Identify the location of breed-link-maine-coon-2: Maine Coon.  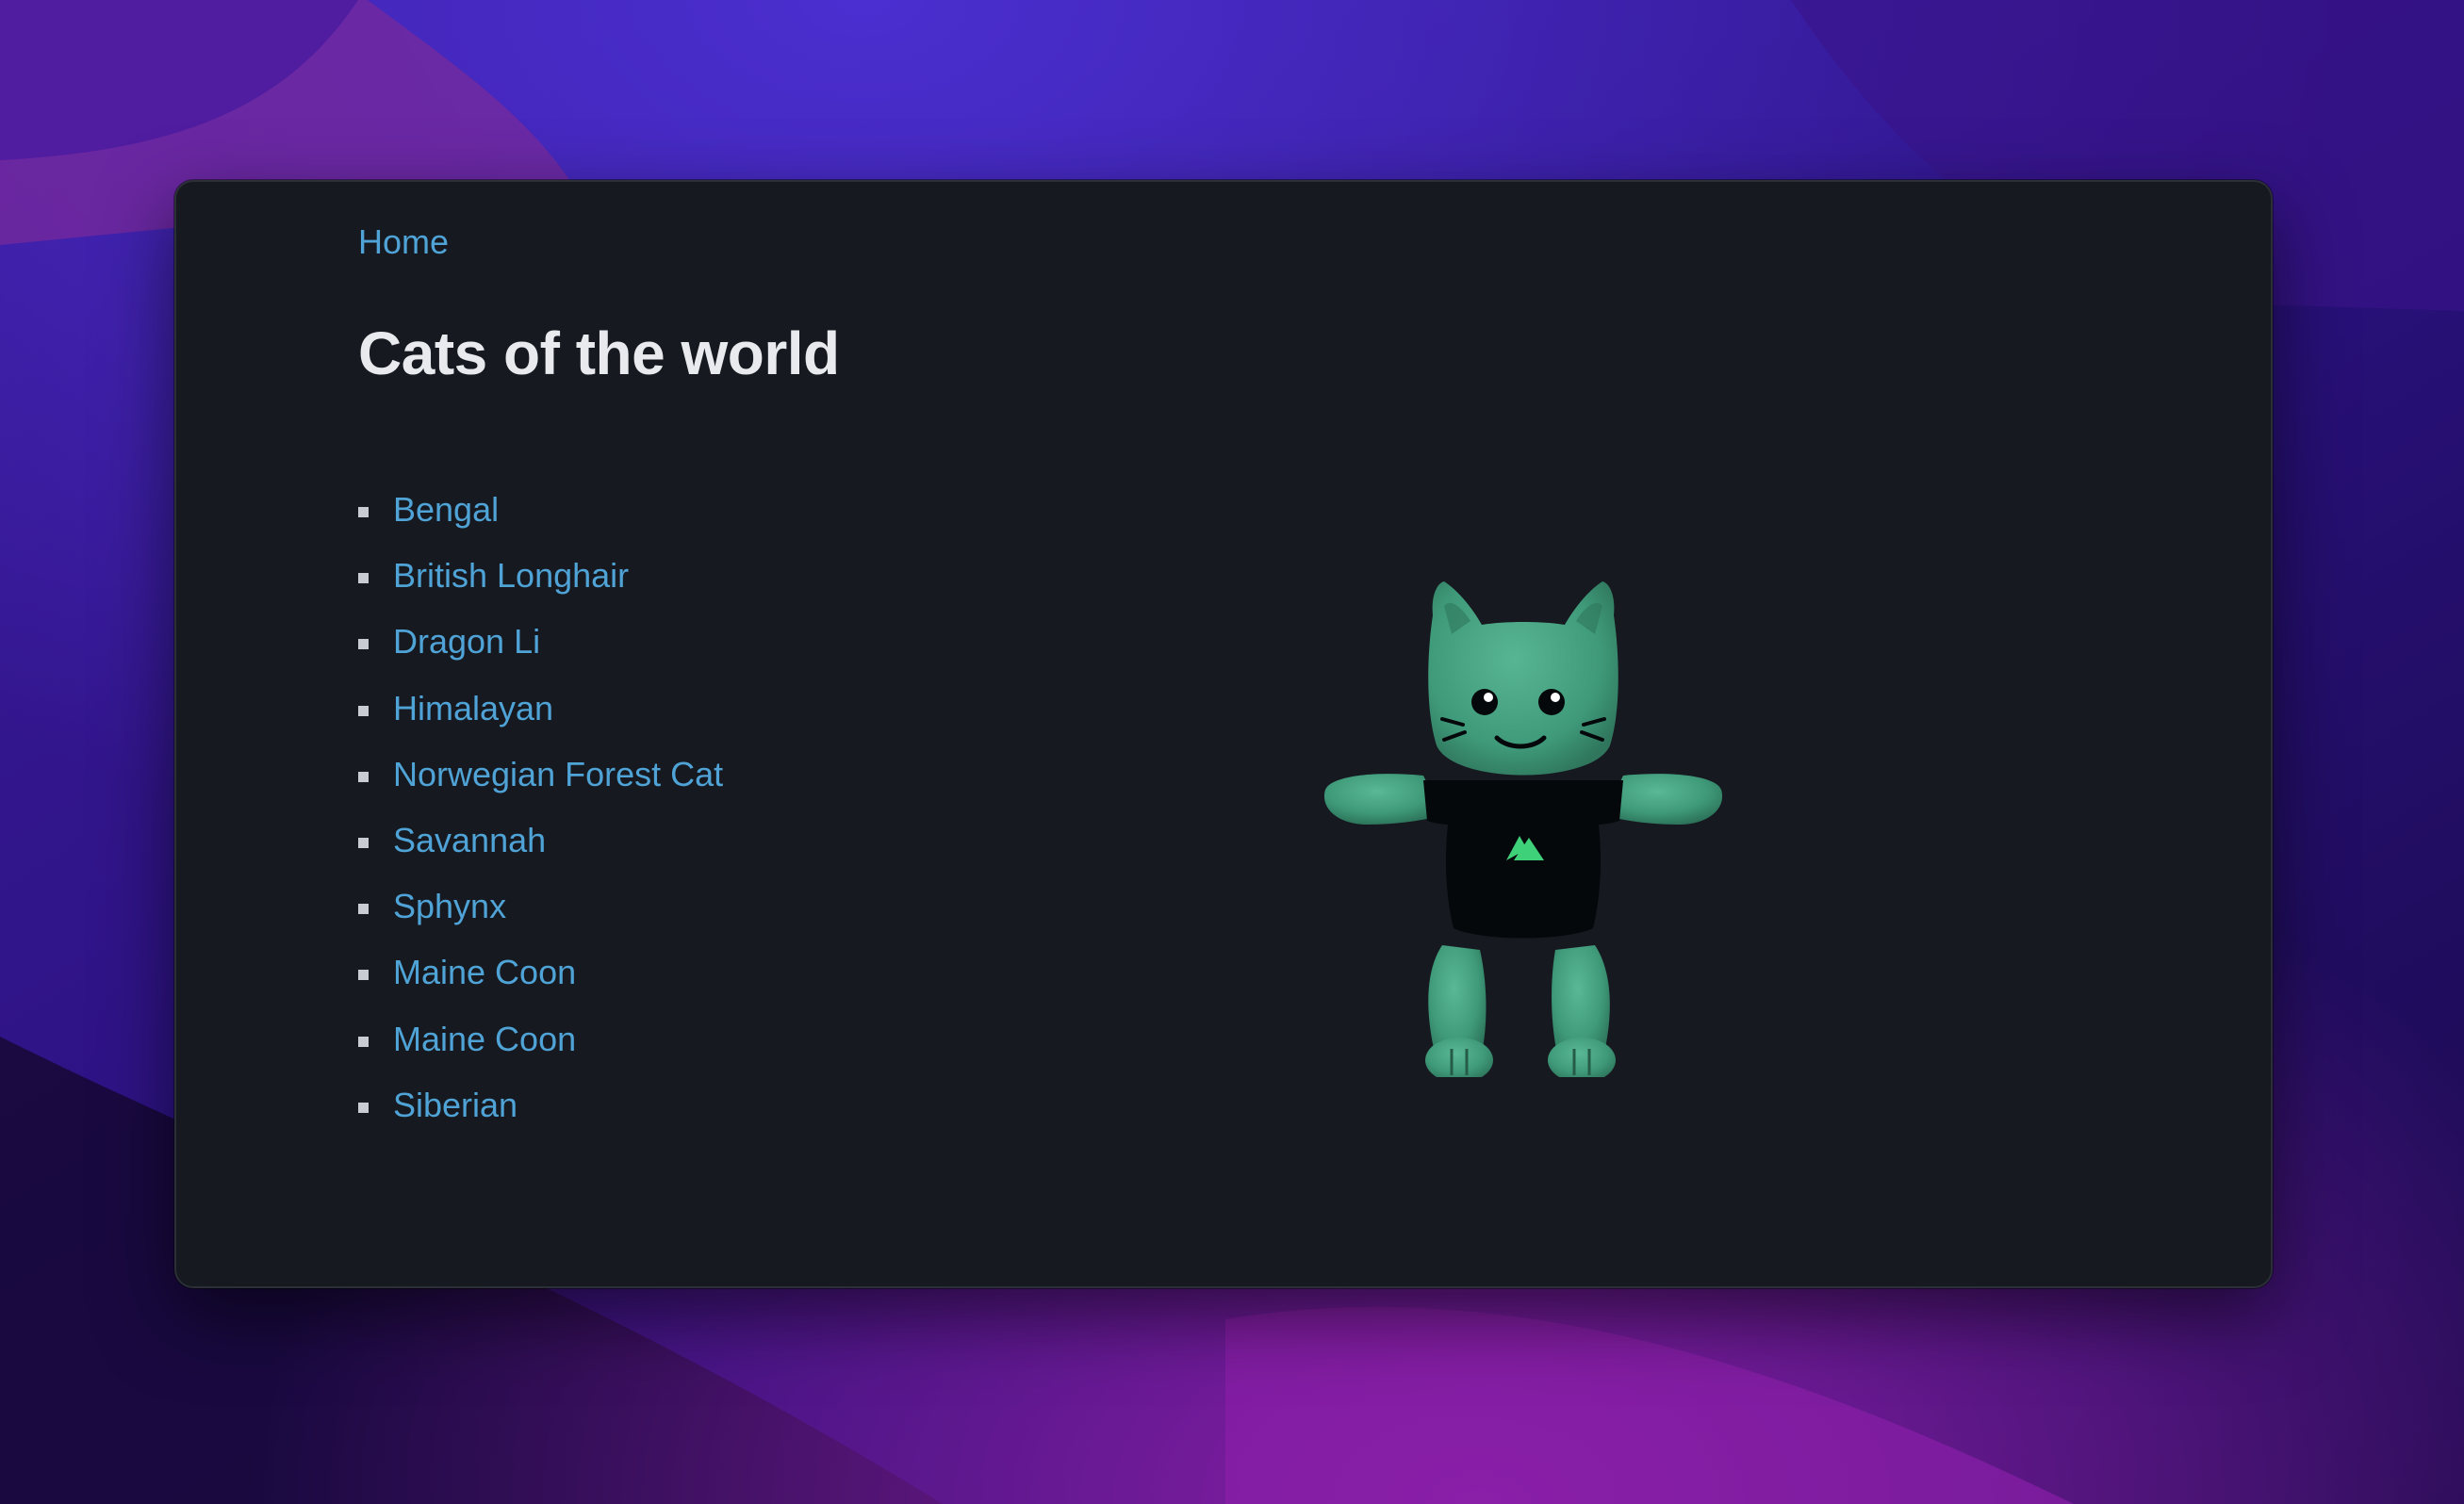
(484, 1039).